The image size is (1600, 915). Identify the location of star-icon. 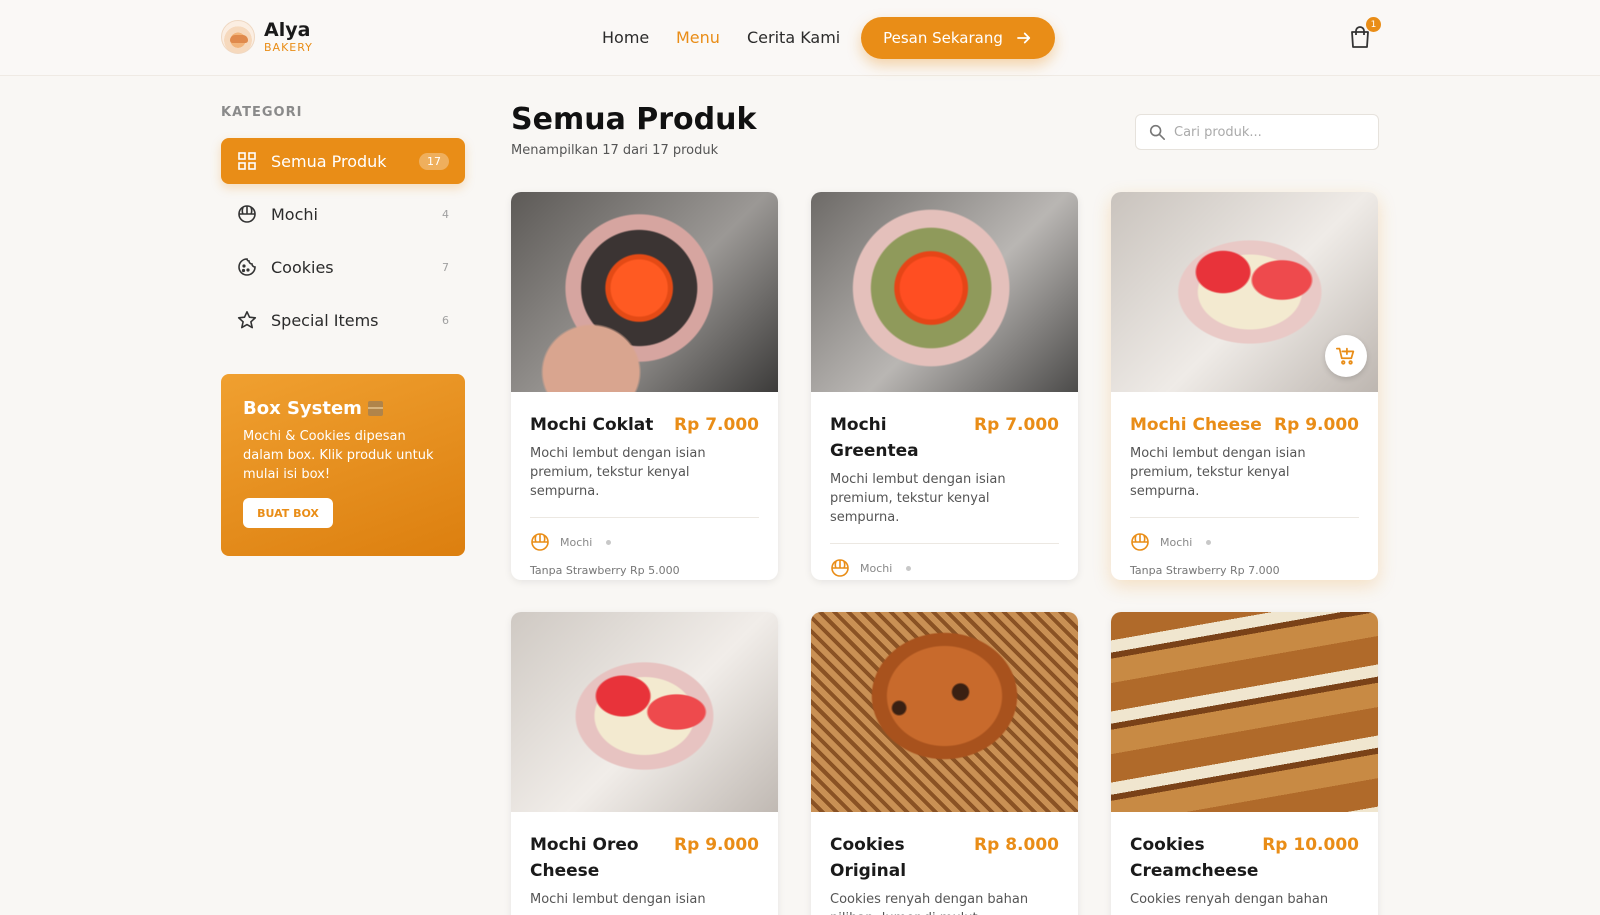
(247, 320).